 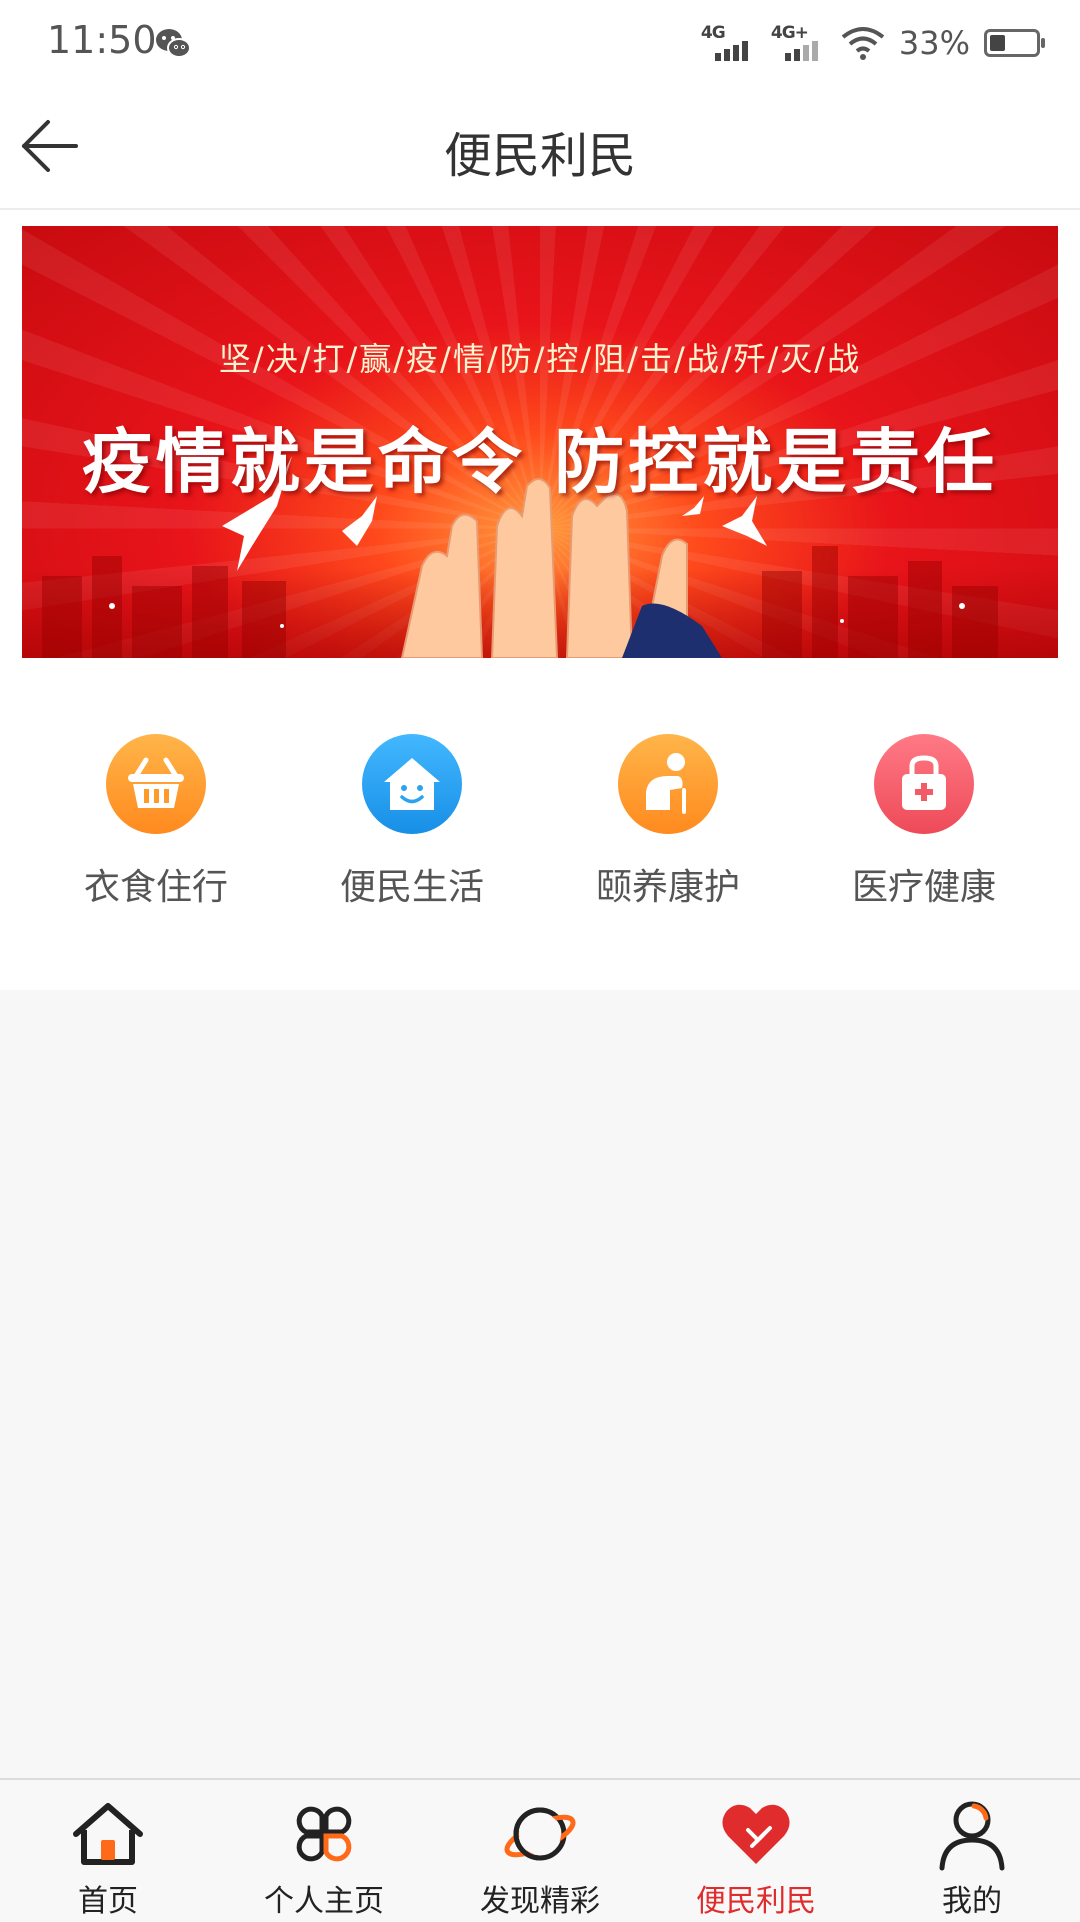 I want to click on tab-personal-homepage: 个人主页, so click(x=324, y=1851).